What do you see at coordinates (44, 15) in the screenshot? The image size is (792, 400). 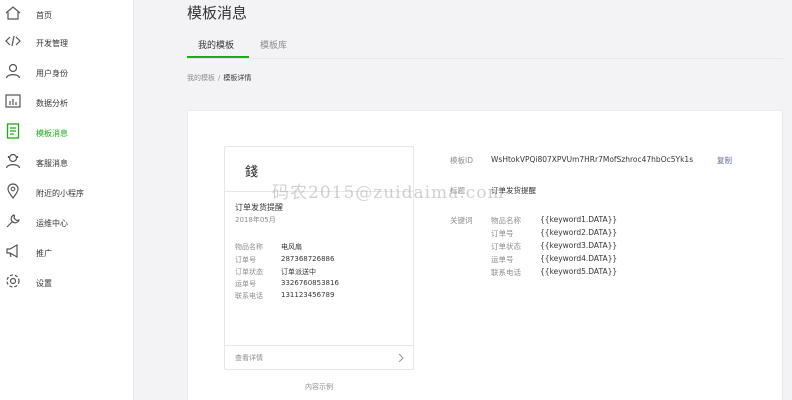 I see `sidebar-item-label: 首页` at bounding box center [44, 15].